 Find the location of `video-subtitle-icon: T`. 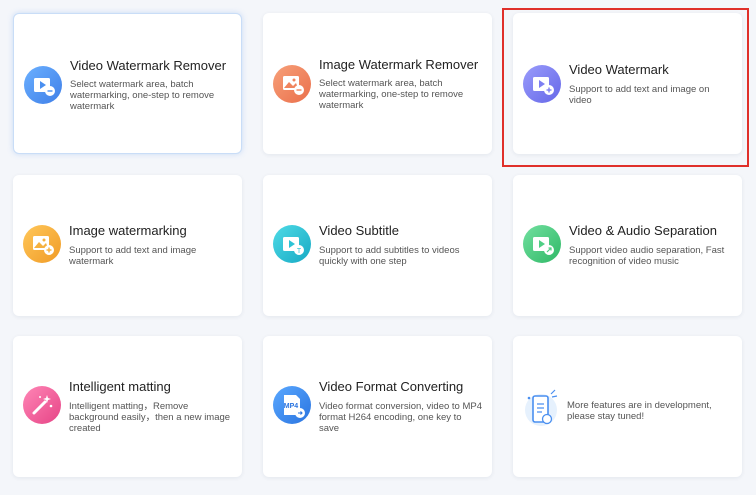

video-subtitle-icon: T is located at coordinates (292, 244).